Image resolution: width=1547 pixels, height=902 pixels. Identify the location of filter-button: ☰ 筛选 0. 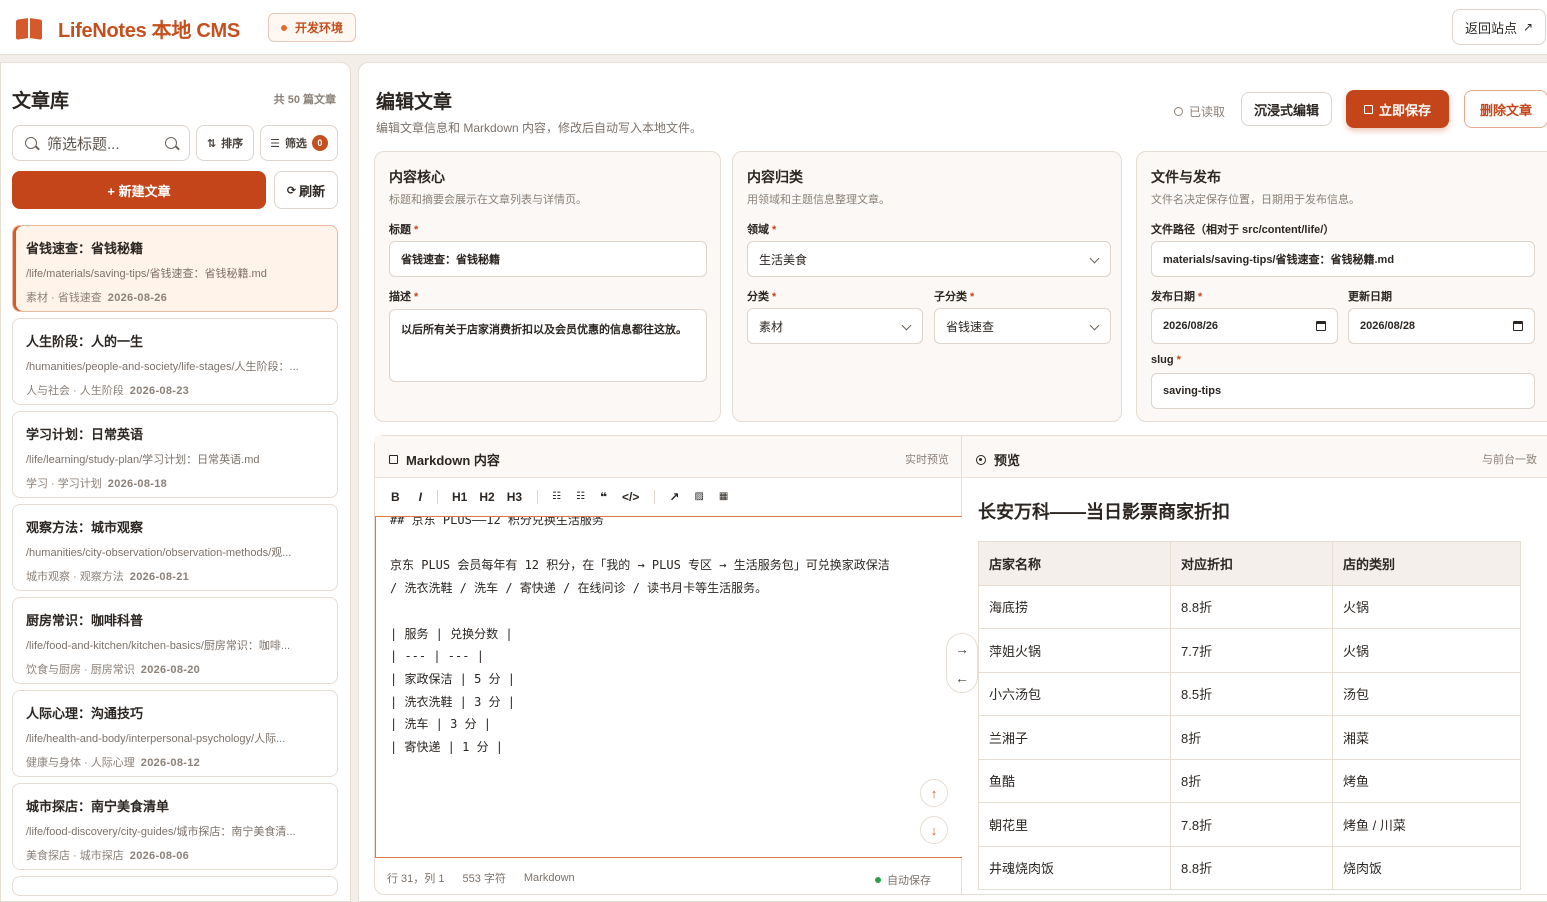
(299, 143).